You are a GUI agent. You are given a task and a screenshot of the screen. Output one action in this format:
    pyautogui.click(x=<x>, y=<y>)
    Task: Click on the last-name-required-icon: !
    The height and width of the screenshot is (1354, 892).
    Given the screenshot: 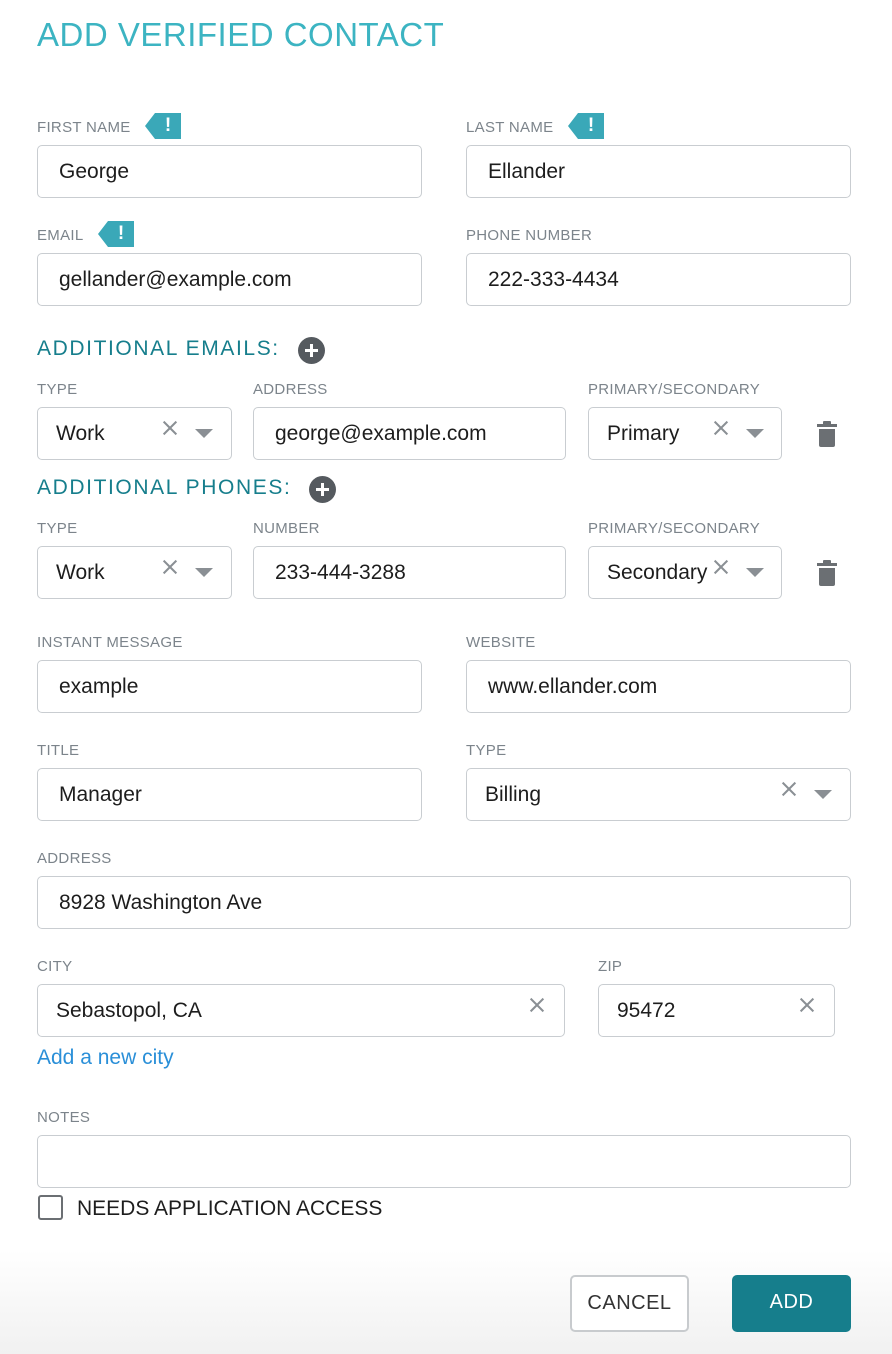 What is the action you would take?
    pyautogui.click(x=586, y=126)
    